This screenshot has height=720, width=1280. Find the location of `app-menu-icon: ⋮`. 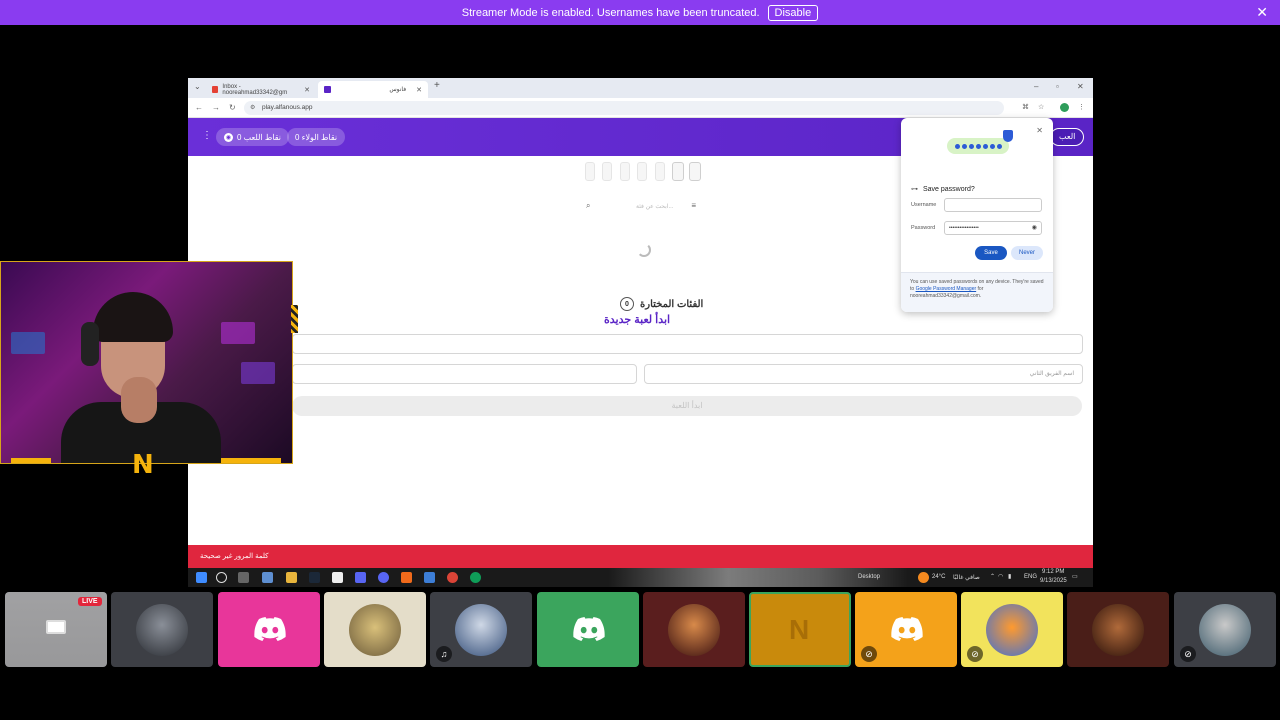

app-menu-icon: ⋮ is located at coordinates (207, 135).